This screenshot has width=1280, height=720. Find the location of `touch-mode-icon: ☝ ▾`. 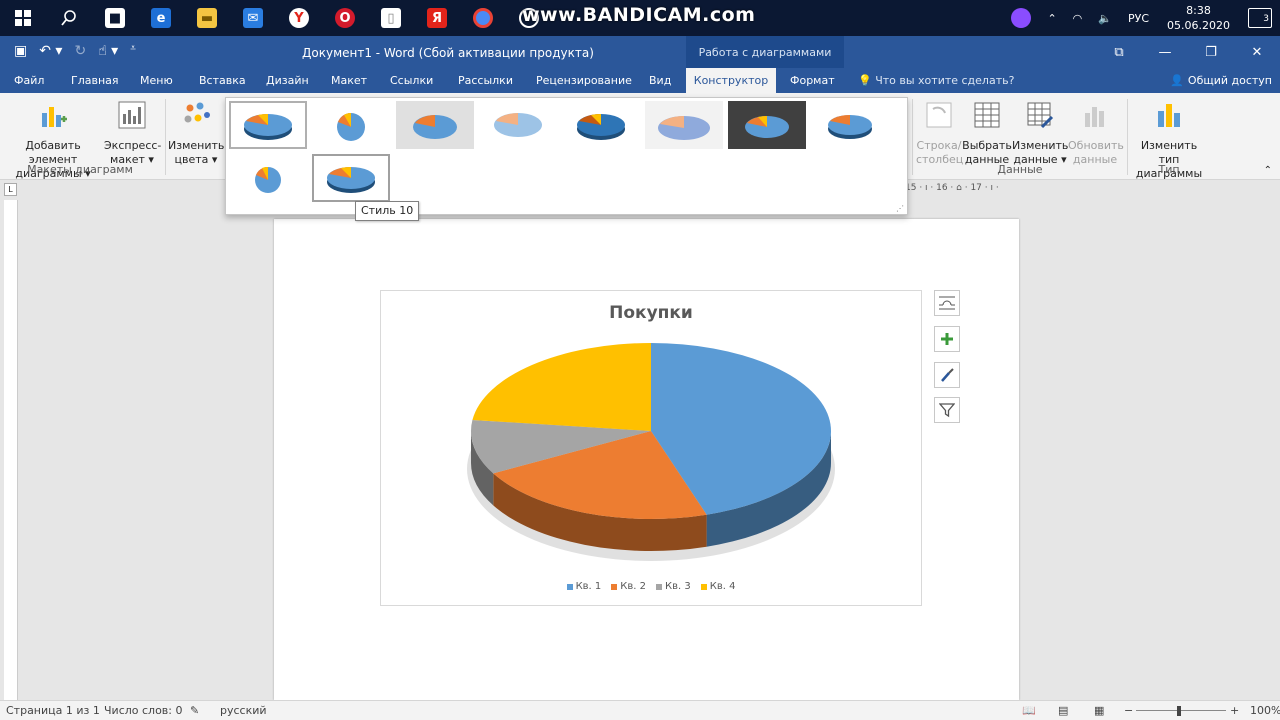

touch-mode-icon: ☝ ▾ is located at coordinates (108, 51).